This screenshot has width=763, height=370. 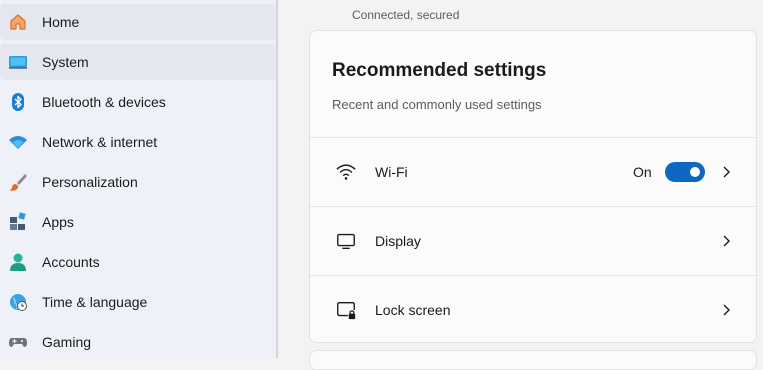 What do you see at coordinates (695, 172) in the screenshot?
I see `toggle-knob` at bounding box center [695, 172].